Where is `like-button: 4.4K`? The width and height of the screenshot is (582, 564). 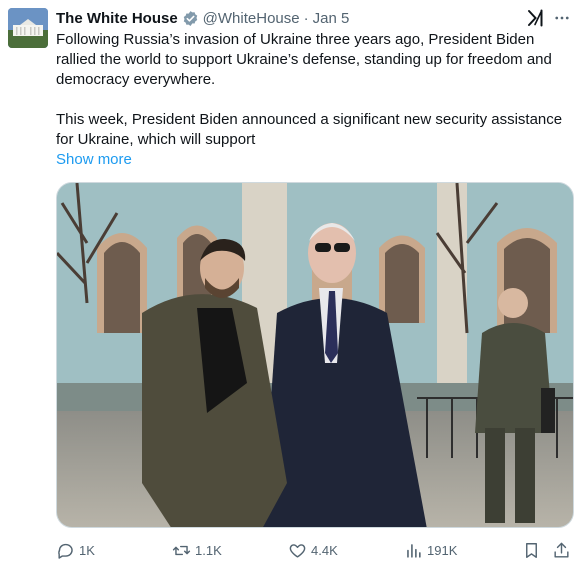 like-button: 4.4K is located at coordinates (313, 550).